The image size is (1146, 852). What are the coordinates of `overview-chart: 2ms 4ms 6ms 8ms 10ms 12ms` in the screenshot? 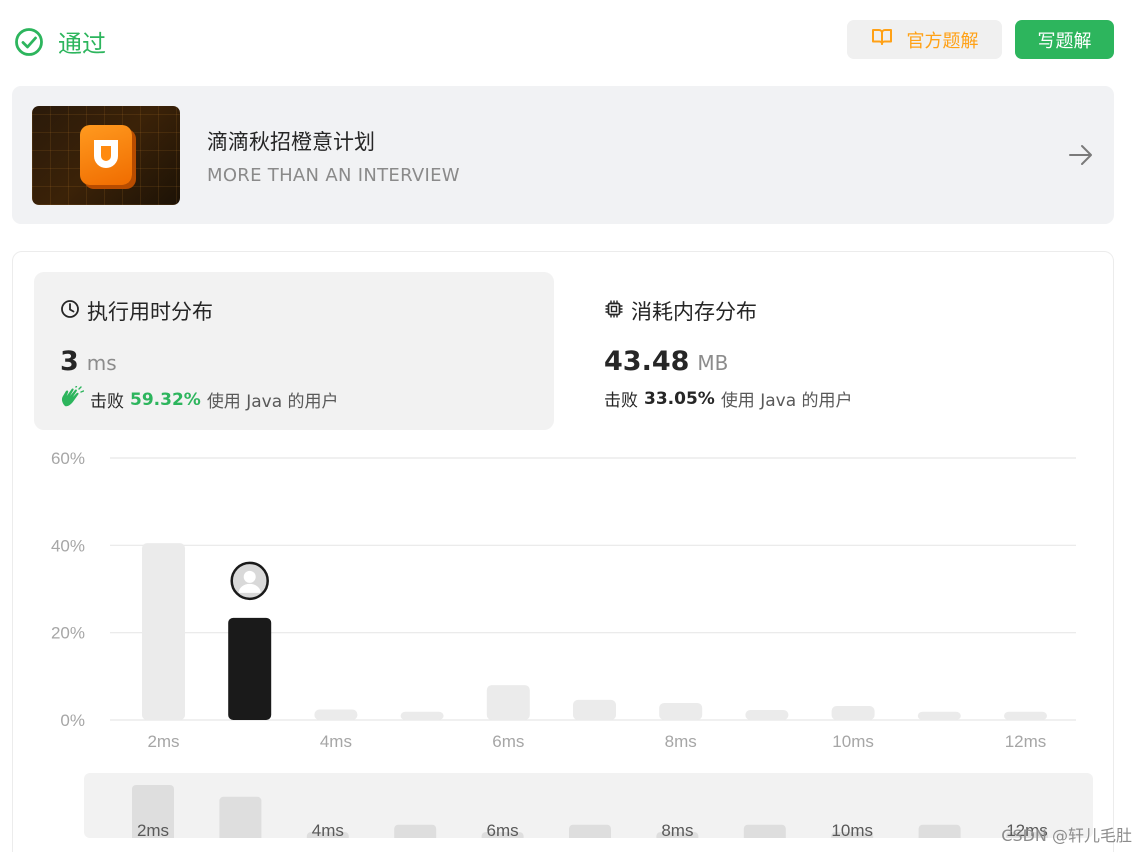 It's located at (590, 811).